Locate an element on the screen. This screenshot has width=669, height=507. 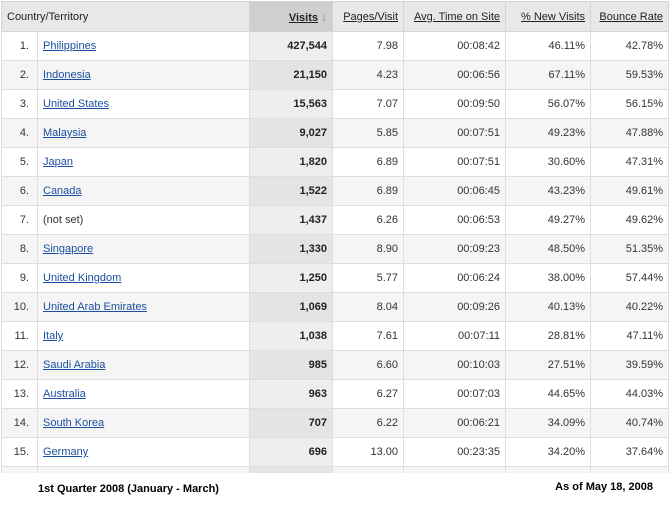
row-index: 2. is located at coordinates (19, 75).